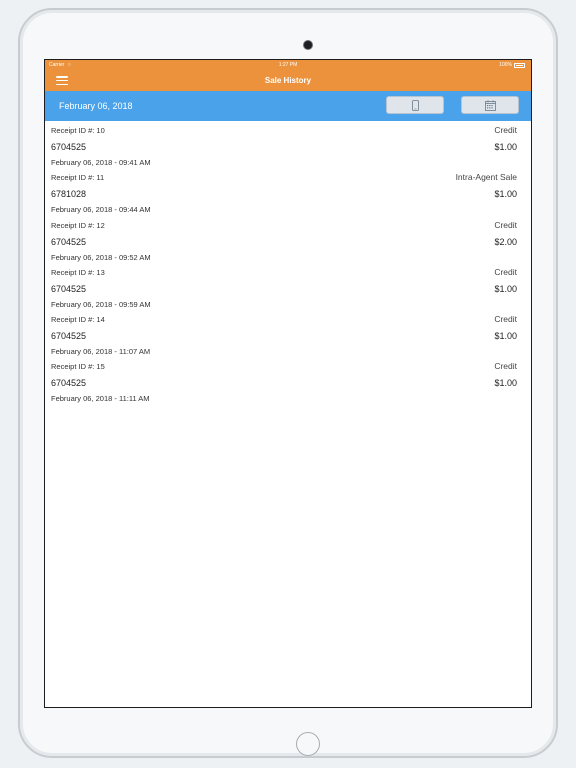  I want to click on status-bar: Carrier ○ 1:27 PM 100%, so click(288, 64).